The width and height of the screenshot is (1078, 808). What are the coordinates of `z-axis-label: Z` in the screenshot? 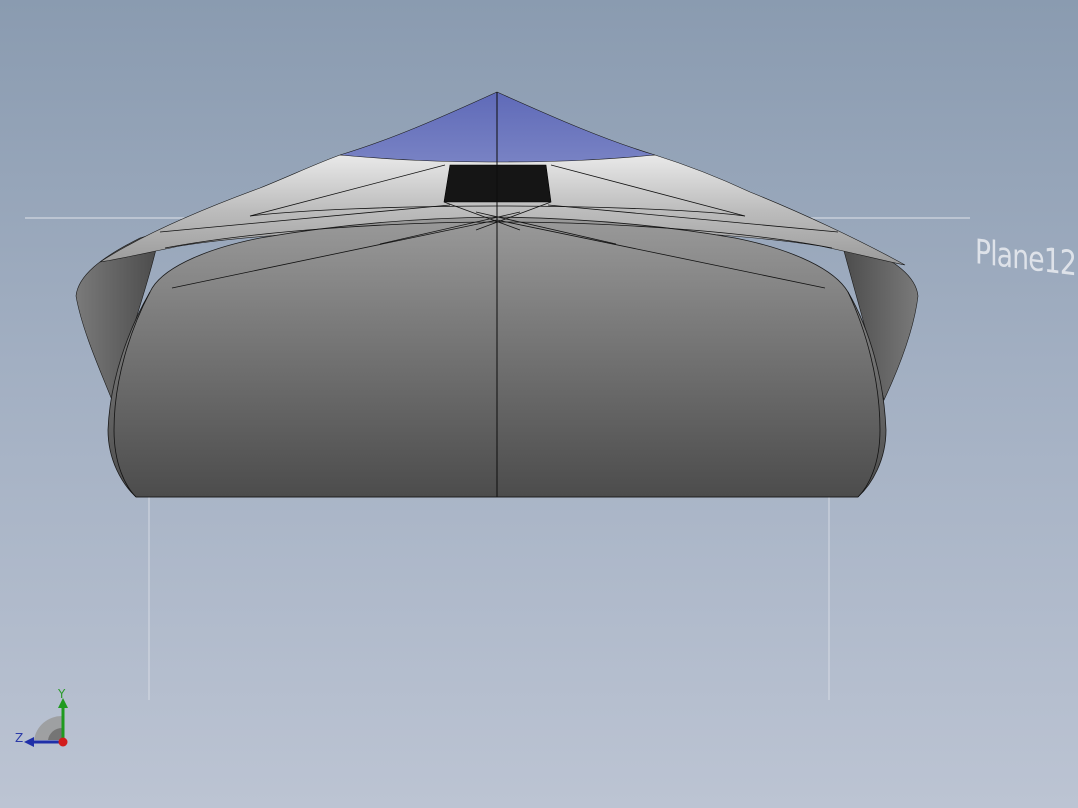 It's located at (19, 738).